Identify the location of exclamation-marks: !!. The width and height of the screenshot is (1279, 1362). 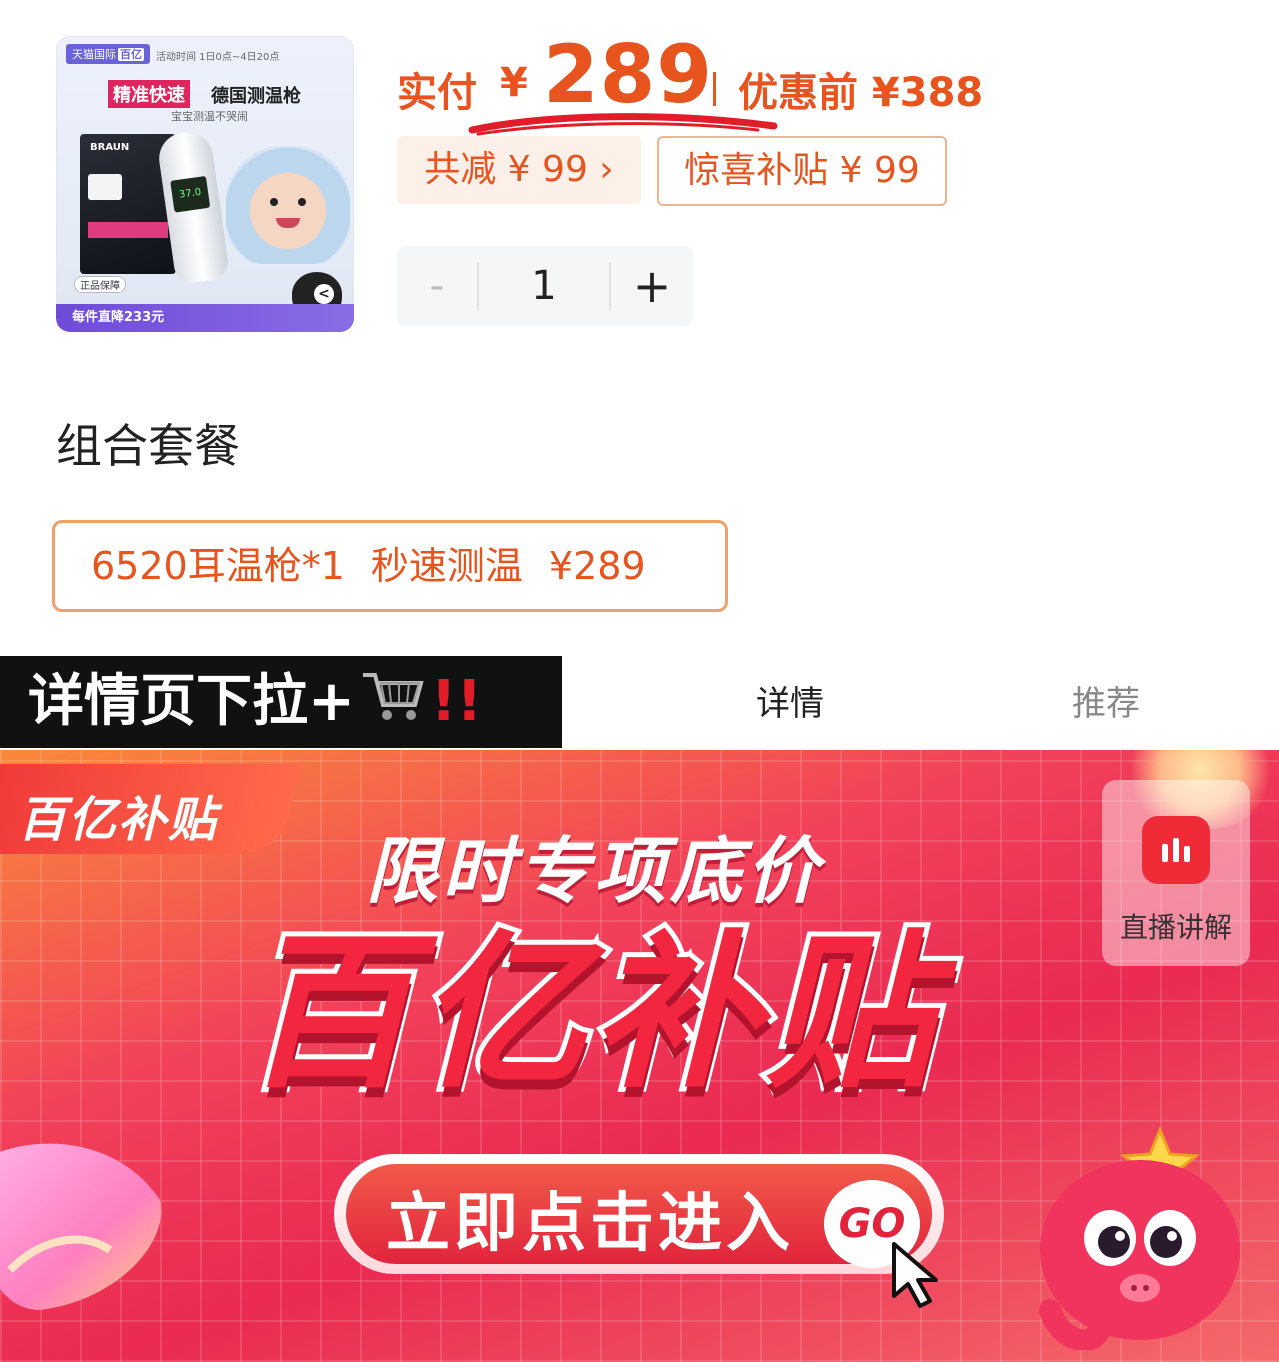
(456, 701).